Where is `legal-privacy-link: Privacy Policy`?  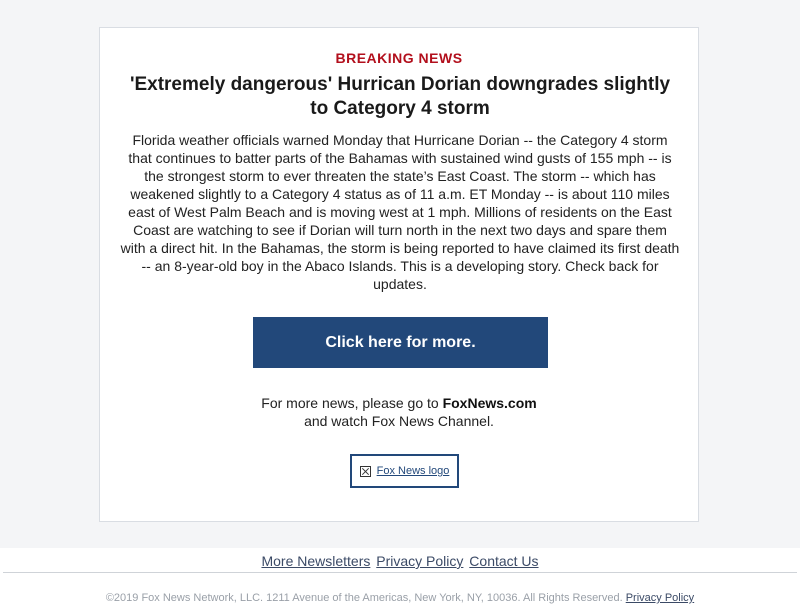
legal-privacy-link: Privacy Policy is located at coordinates (660, 598).